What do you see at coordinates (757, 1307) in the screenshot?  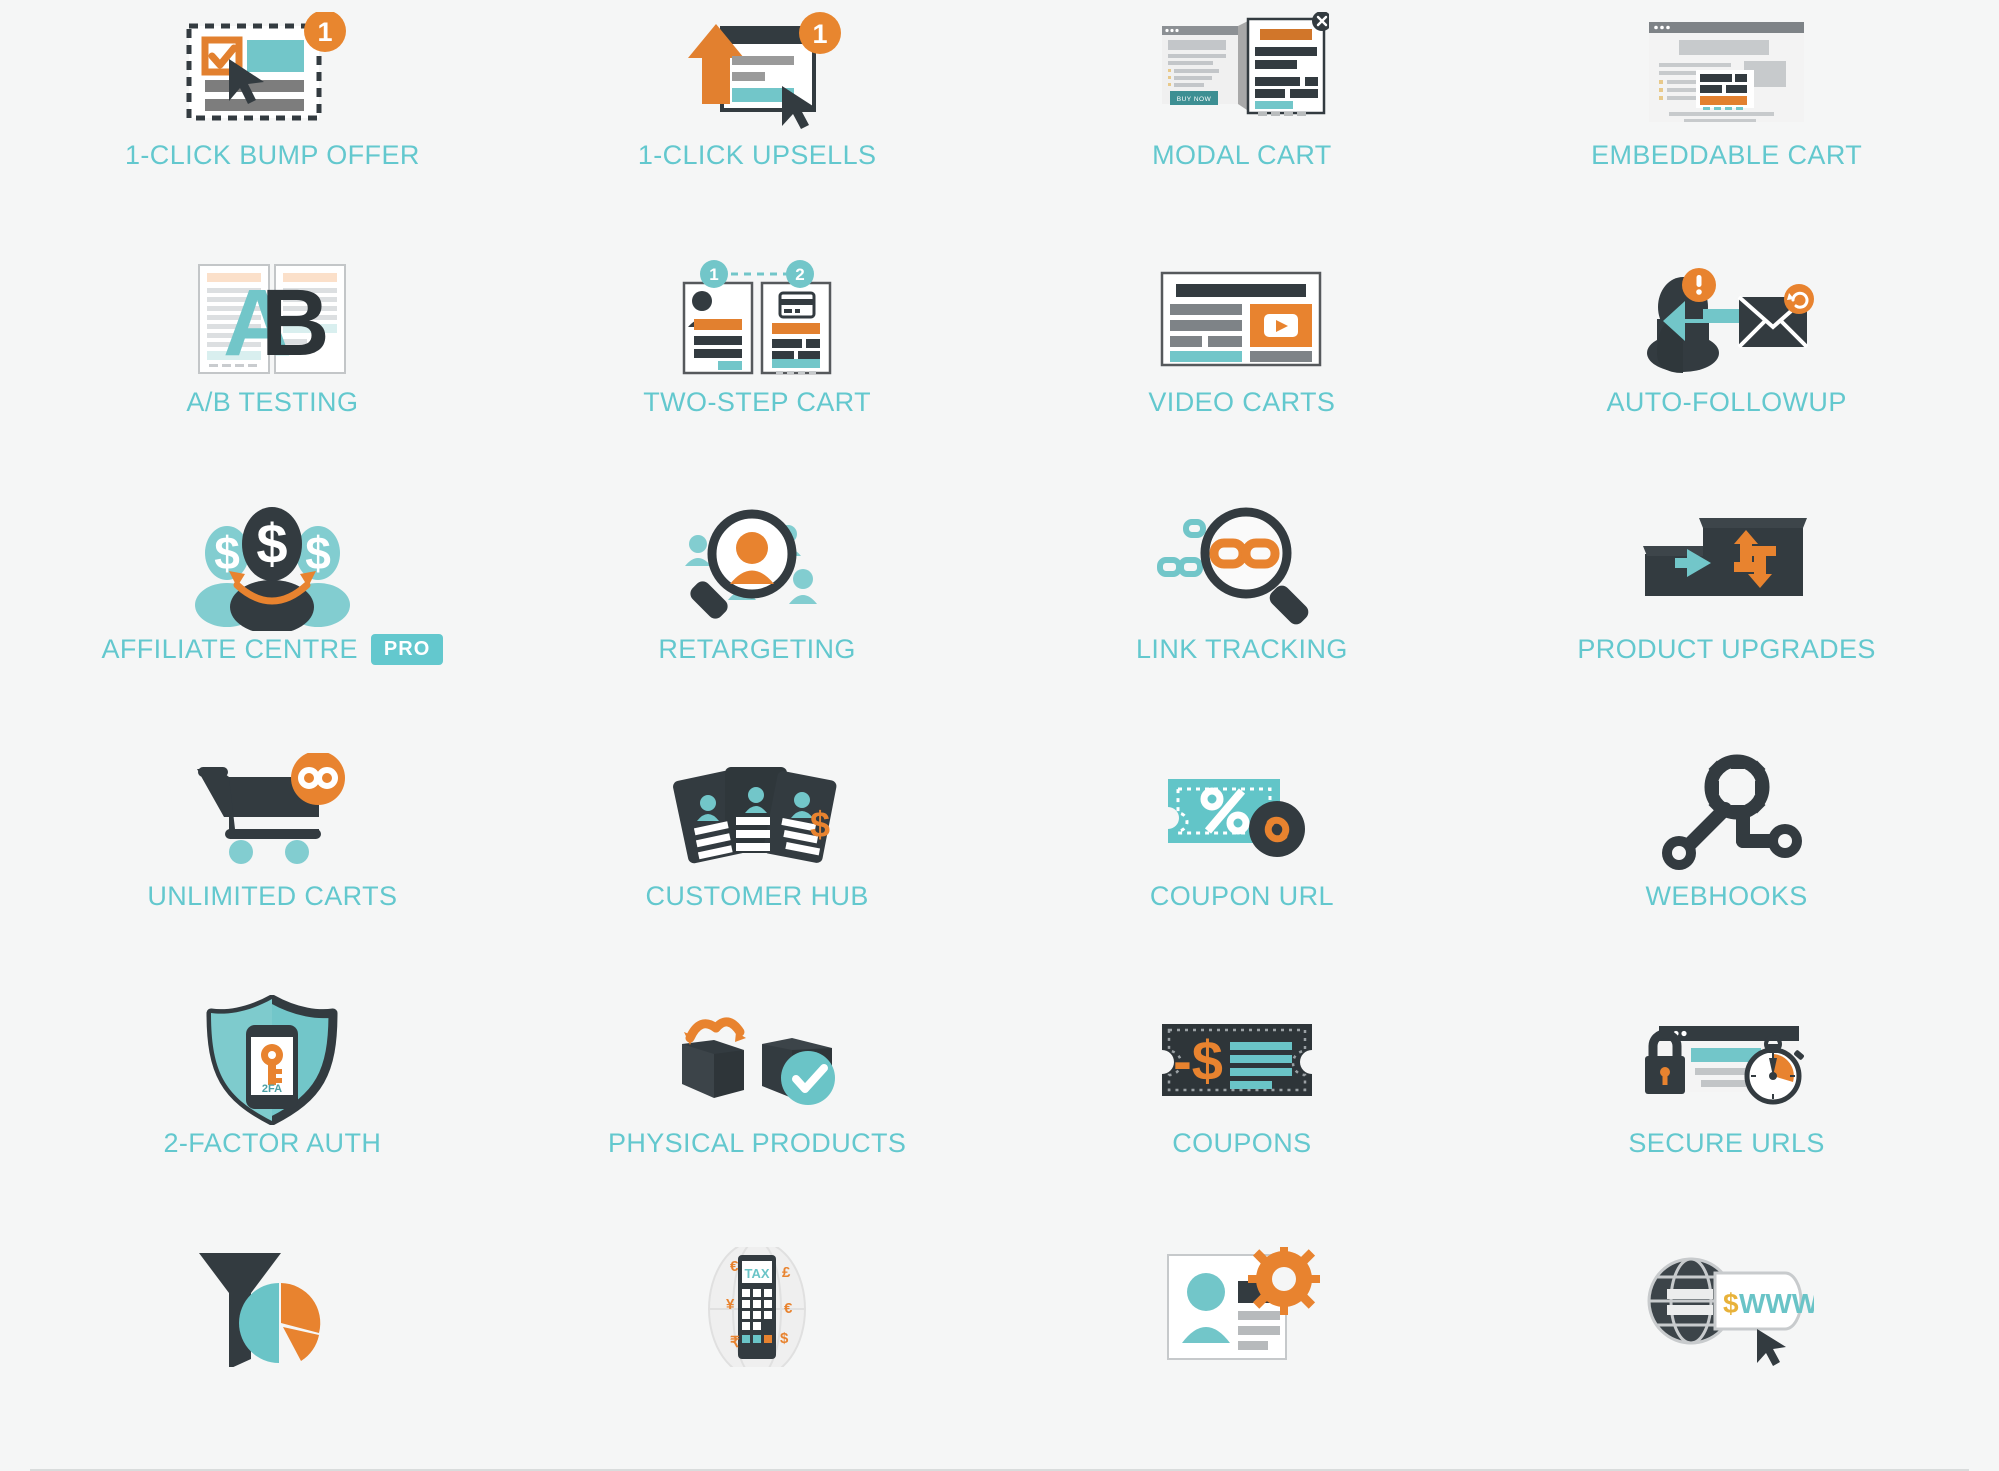 I see `tax-calculator-icon: TAX € £ ¥ € ₹ $` at bounding box center [757, 1307].